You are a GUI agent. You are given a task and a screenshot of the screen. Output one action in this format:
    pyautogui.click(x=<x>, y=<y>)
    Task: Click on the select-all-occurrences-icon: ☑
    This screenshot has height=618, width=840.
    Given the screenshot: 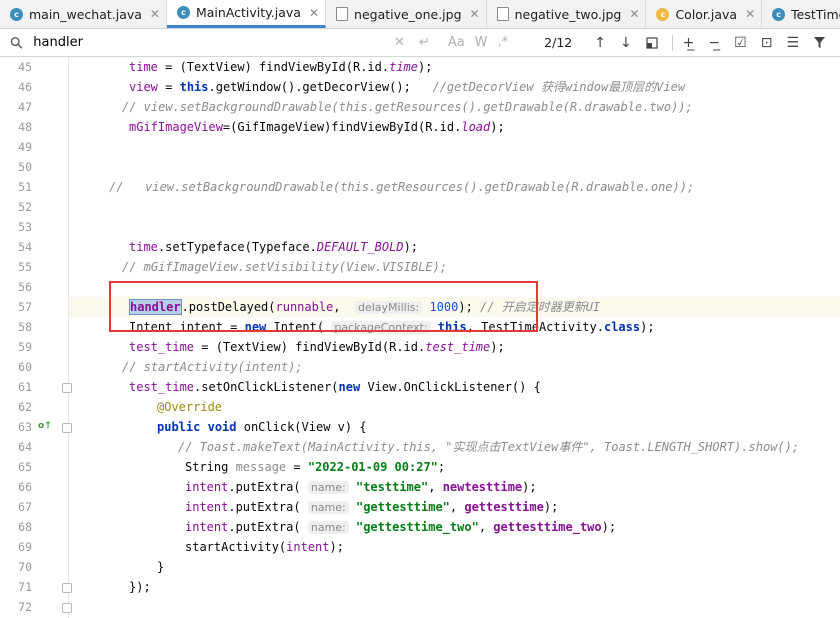 What is the action you would take?
    pyautogui.click(x=740, y=43)
    